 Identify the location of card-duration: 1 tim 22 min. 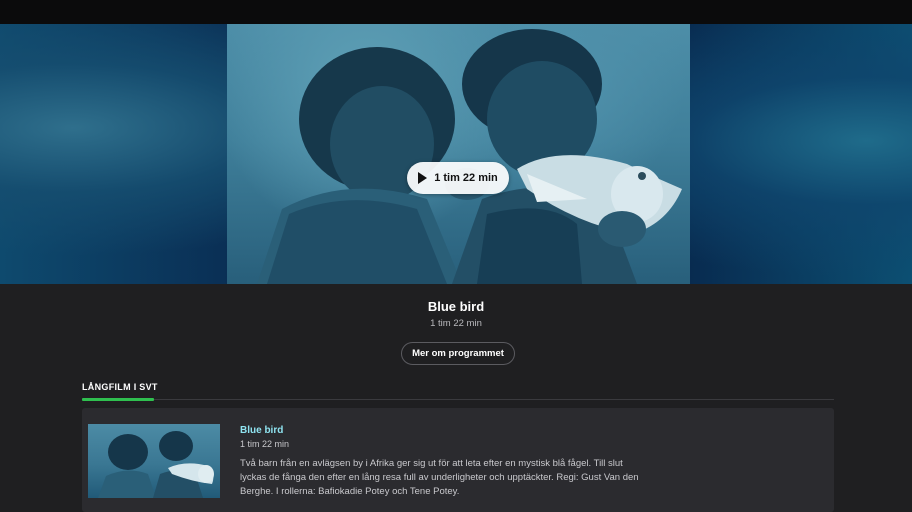
(265, 444).